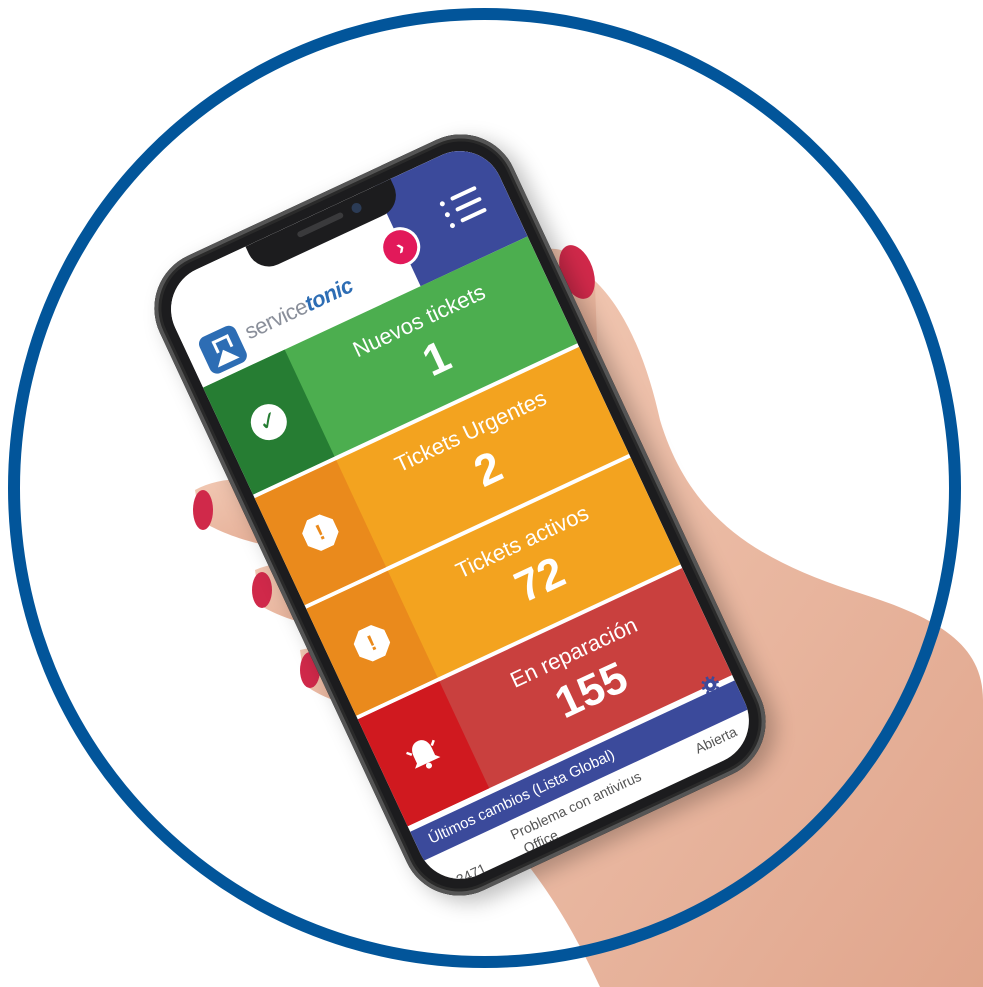  Describe the element at coordinates (268, 422) in the screenshot. I see `check-circle-icon: ✓` at that location.